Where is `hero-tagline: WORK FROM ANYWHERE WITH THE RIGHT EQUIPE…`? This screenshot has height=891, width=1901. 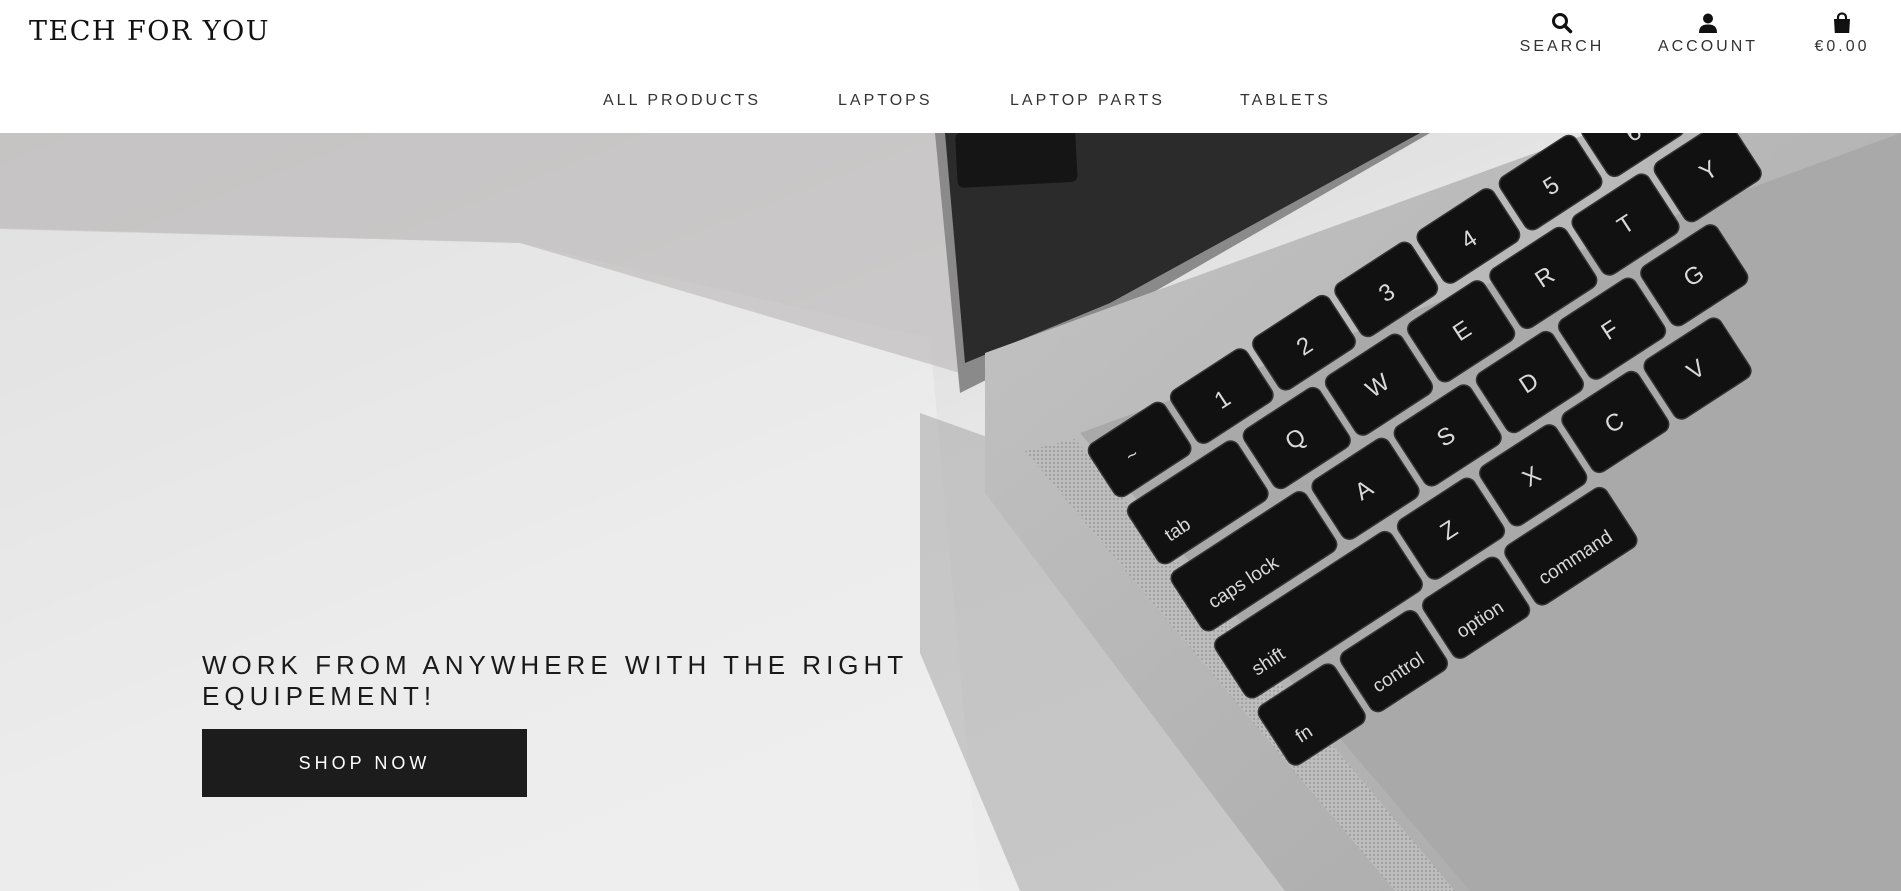
hero-tagline: WORK FROM ANYWHERE WITH THE RIGHT EQUIPE… is located at coordinates (555, 680).